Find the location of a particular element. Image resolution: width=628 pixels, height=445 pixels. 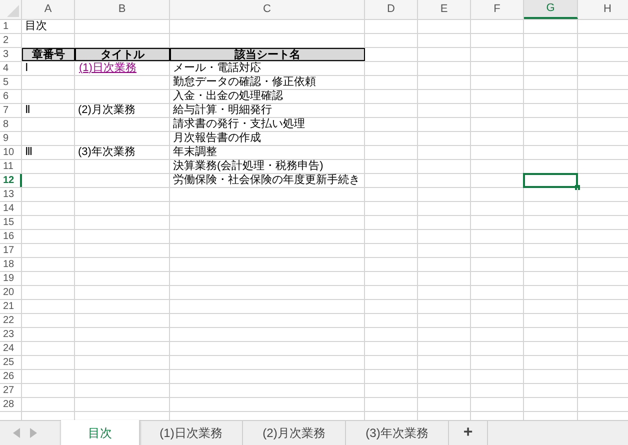

row-number: 14 is located at coordinates (8, 208).